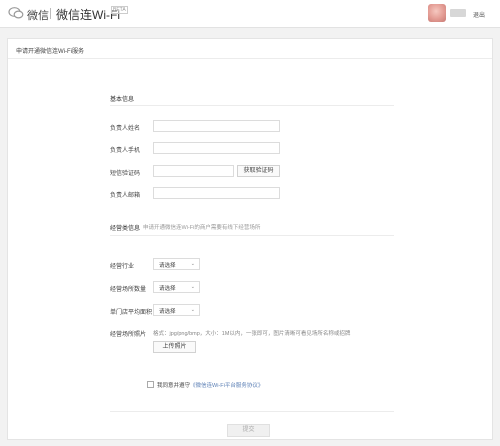 The image size is (500, 446). I want to click on sms-code-input, so click(193, 171).